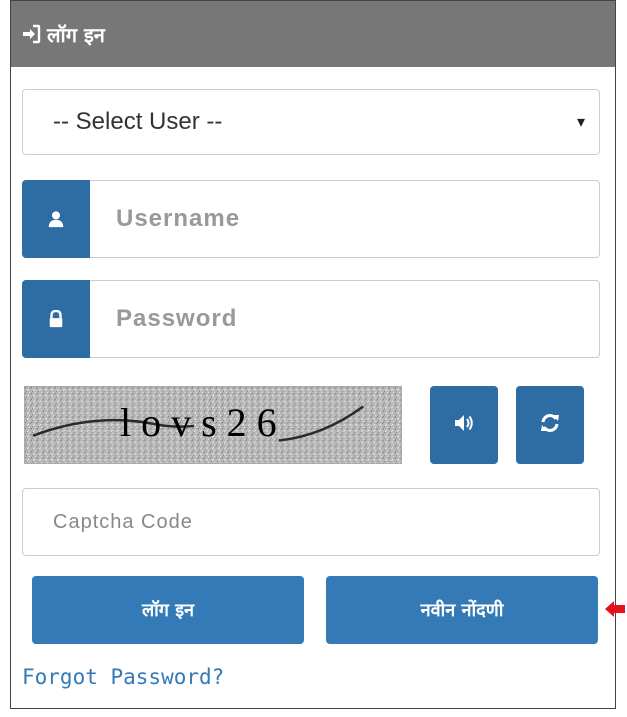 Image resolution: width=627 pixels, height=717 pixels. What do you see at coordinates (311, 122) in the screenshot?
I see `select-user-dropdown: -- Select User -- ▾` at bounding box center [311, 122].